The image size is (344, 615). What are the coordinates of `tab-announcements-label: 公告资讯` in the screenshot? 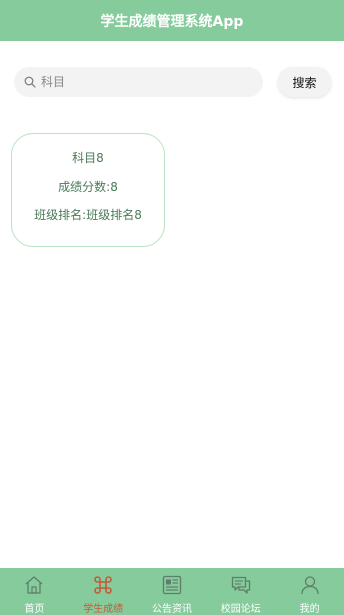 It's located at (171, 609).